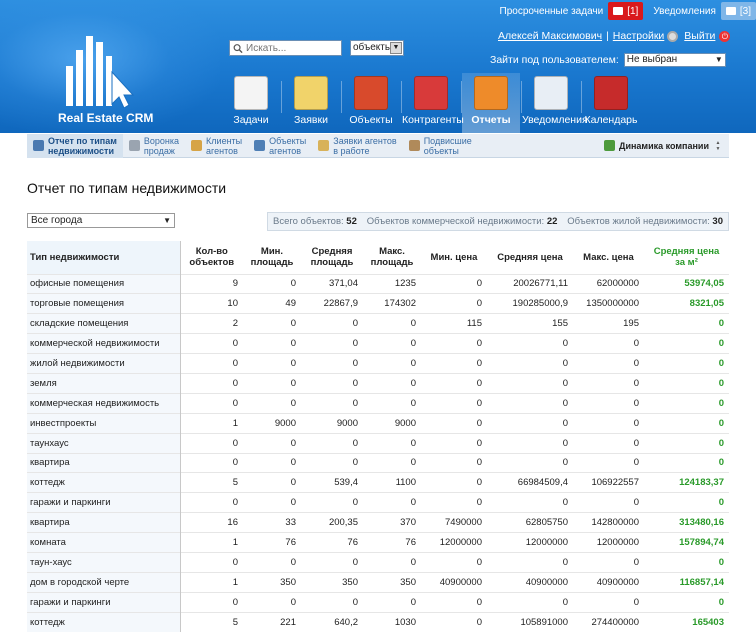 The width and height of the screenshot is (756, 633). What do you see at coordinates (211, 582) in the screenshot?
I see `table-cell: 1` at bounding box center [211, 582].